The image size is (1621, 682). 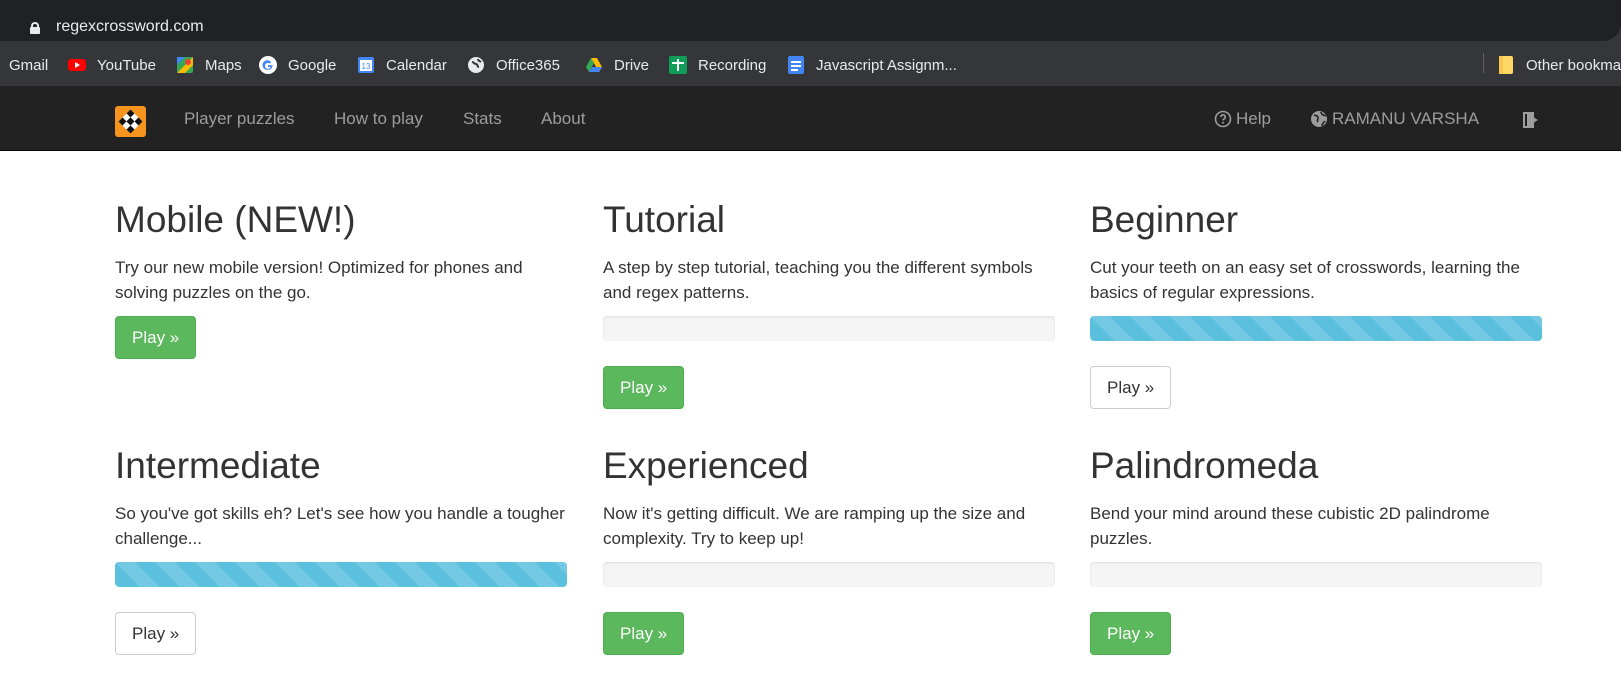 I want to click on bookmark-google: Google, so click(x=297, y=65).